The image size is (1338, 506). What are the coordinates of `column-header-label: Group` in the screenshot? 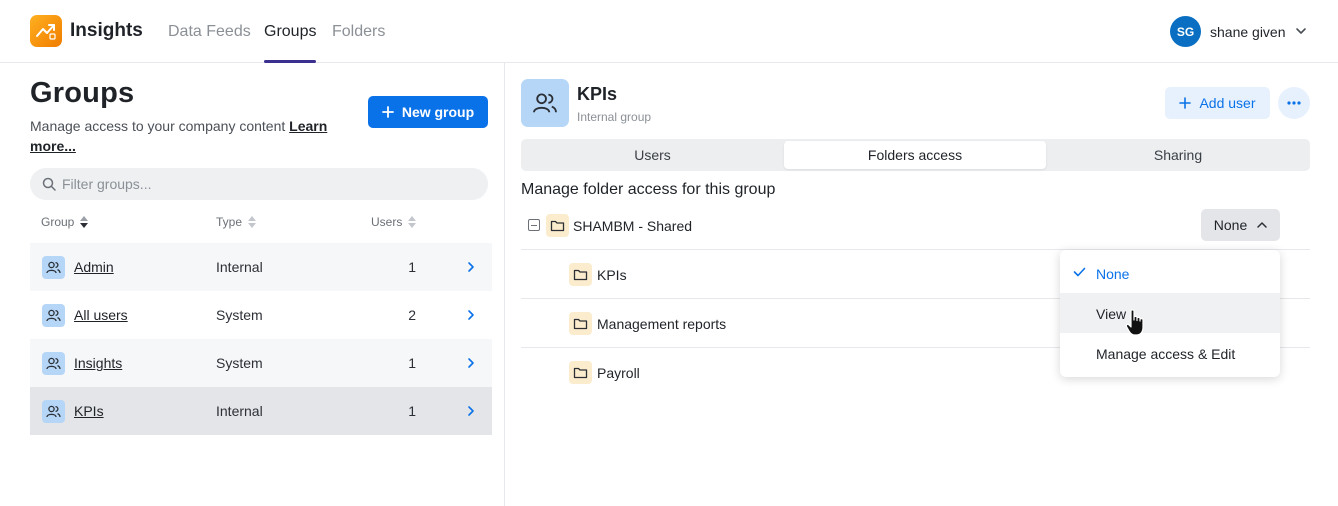 It's located at (58, 222).